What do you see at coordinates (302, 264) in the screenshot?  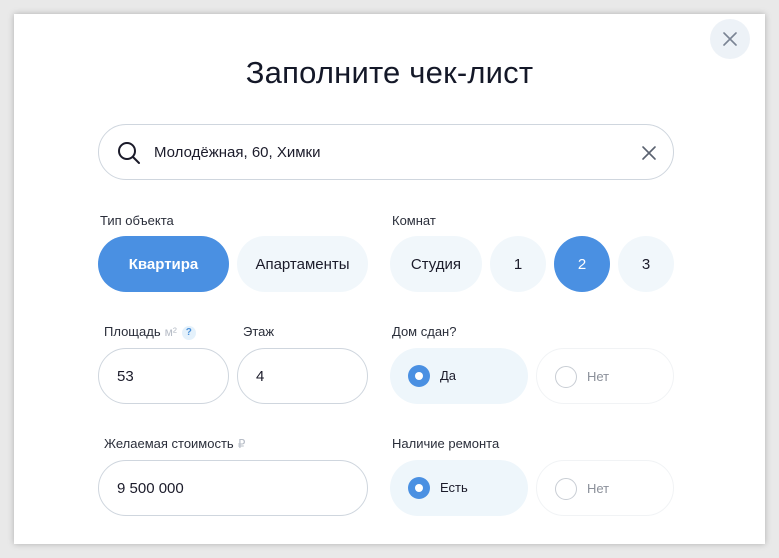 I see `object-type-apartments: Апартаменты` at bounding box center [302, 264].